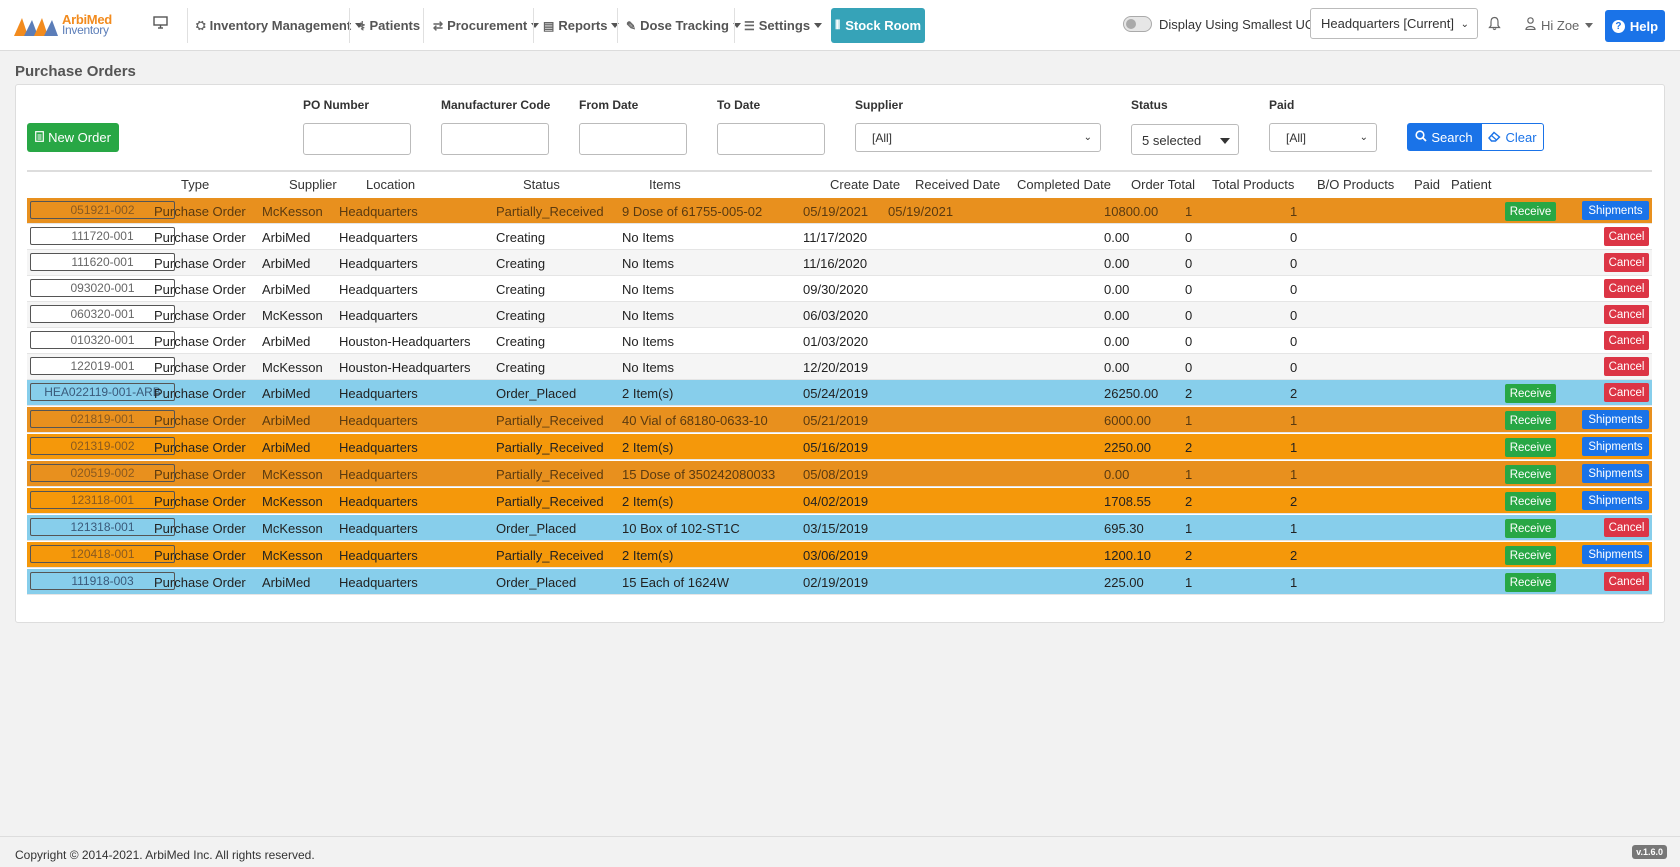  Describe the element at coordinates (1137, 24) in the screenshot. I see `smallest-uom-toggle` at that location.